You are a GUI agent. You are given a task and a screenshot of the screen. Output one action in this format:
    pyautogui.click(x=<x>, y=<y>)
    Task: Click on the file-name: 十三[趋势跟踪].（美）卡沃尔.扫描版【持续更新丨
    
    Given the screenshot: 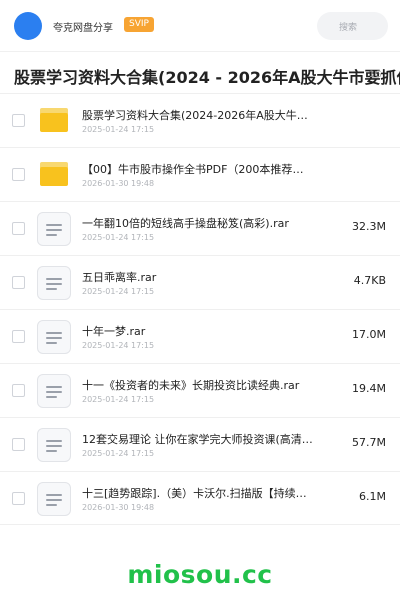 What is the action you would take?
    pyautogui.click(x=198, y=493)
    